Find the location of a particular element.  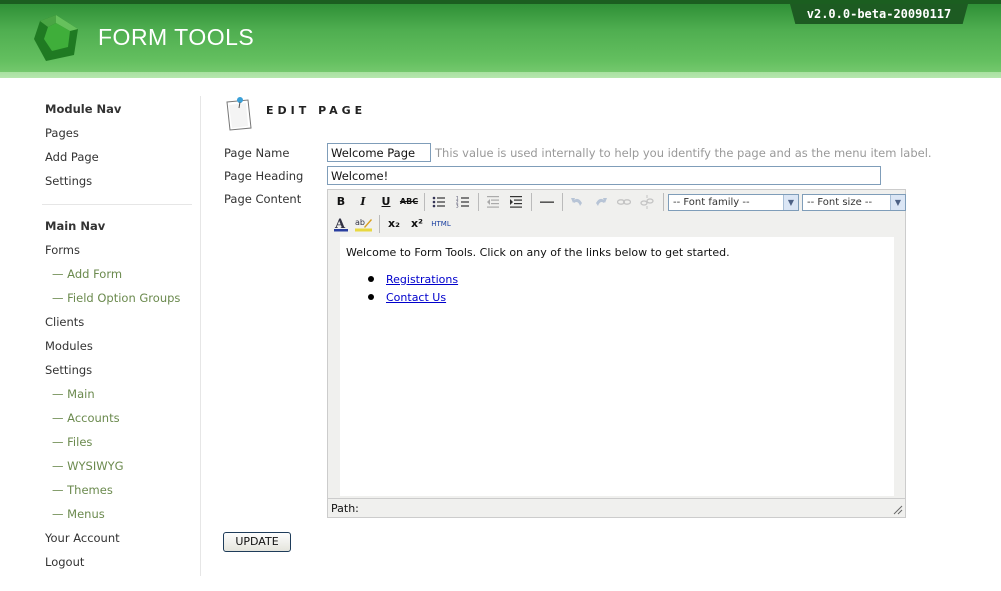

brand-name: FORM TOOLS is located at coordinates (176, 37).